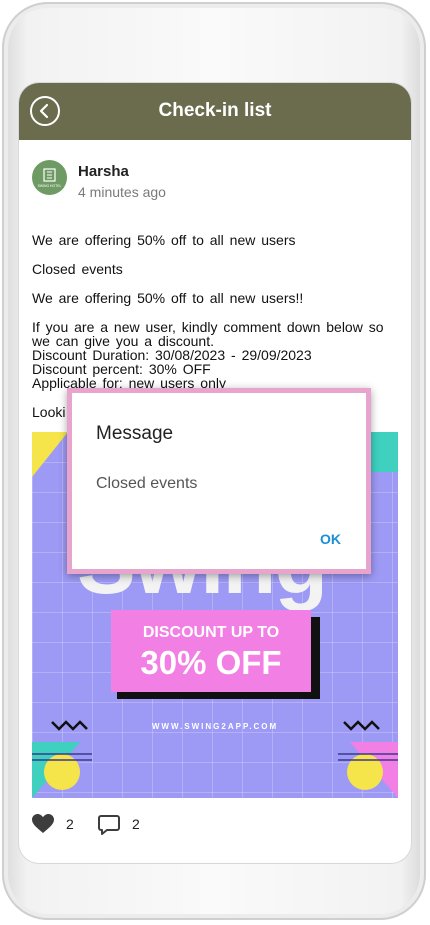 This screenshot has width=430, height=925. I want to click on dialog-title: Message, so click(135, 433).